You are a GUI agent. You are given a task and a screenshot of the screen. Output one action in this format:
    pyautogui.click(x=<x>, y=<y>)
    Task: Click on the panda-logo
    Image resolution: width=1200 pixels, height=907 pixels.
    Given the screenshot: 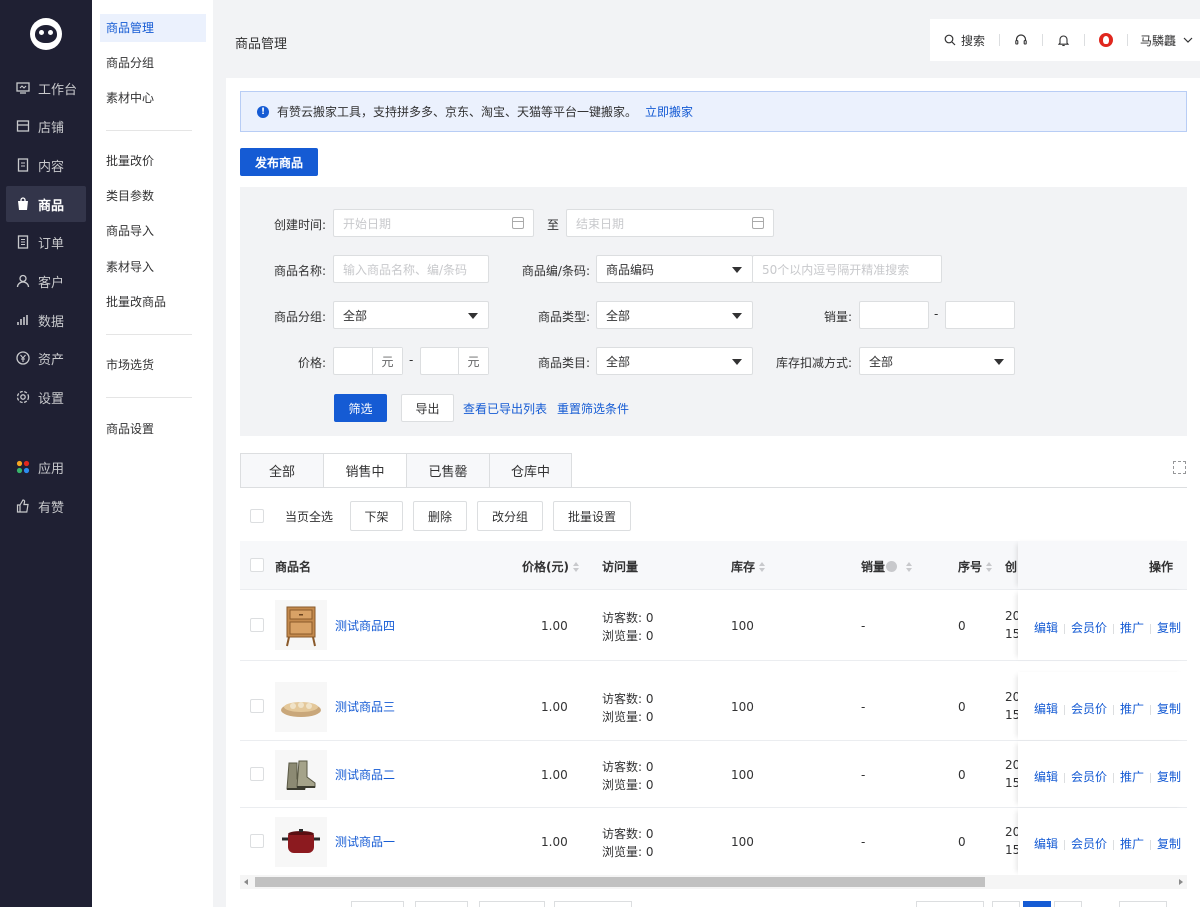 What is the action you would take?
    pyautogui.click(x=46, y=34)
    